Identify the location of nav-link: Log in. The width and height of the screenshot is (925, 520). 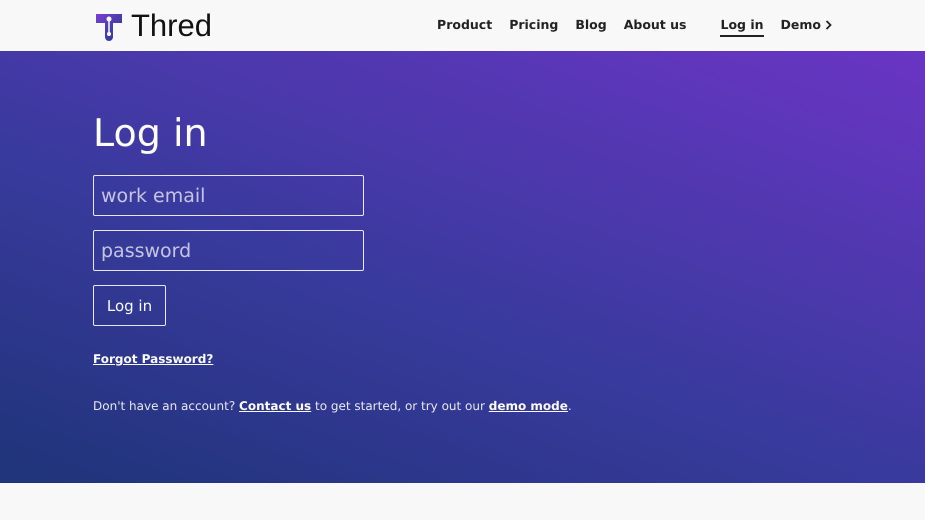
(742, 25).